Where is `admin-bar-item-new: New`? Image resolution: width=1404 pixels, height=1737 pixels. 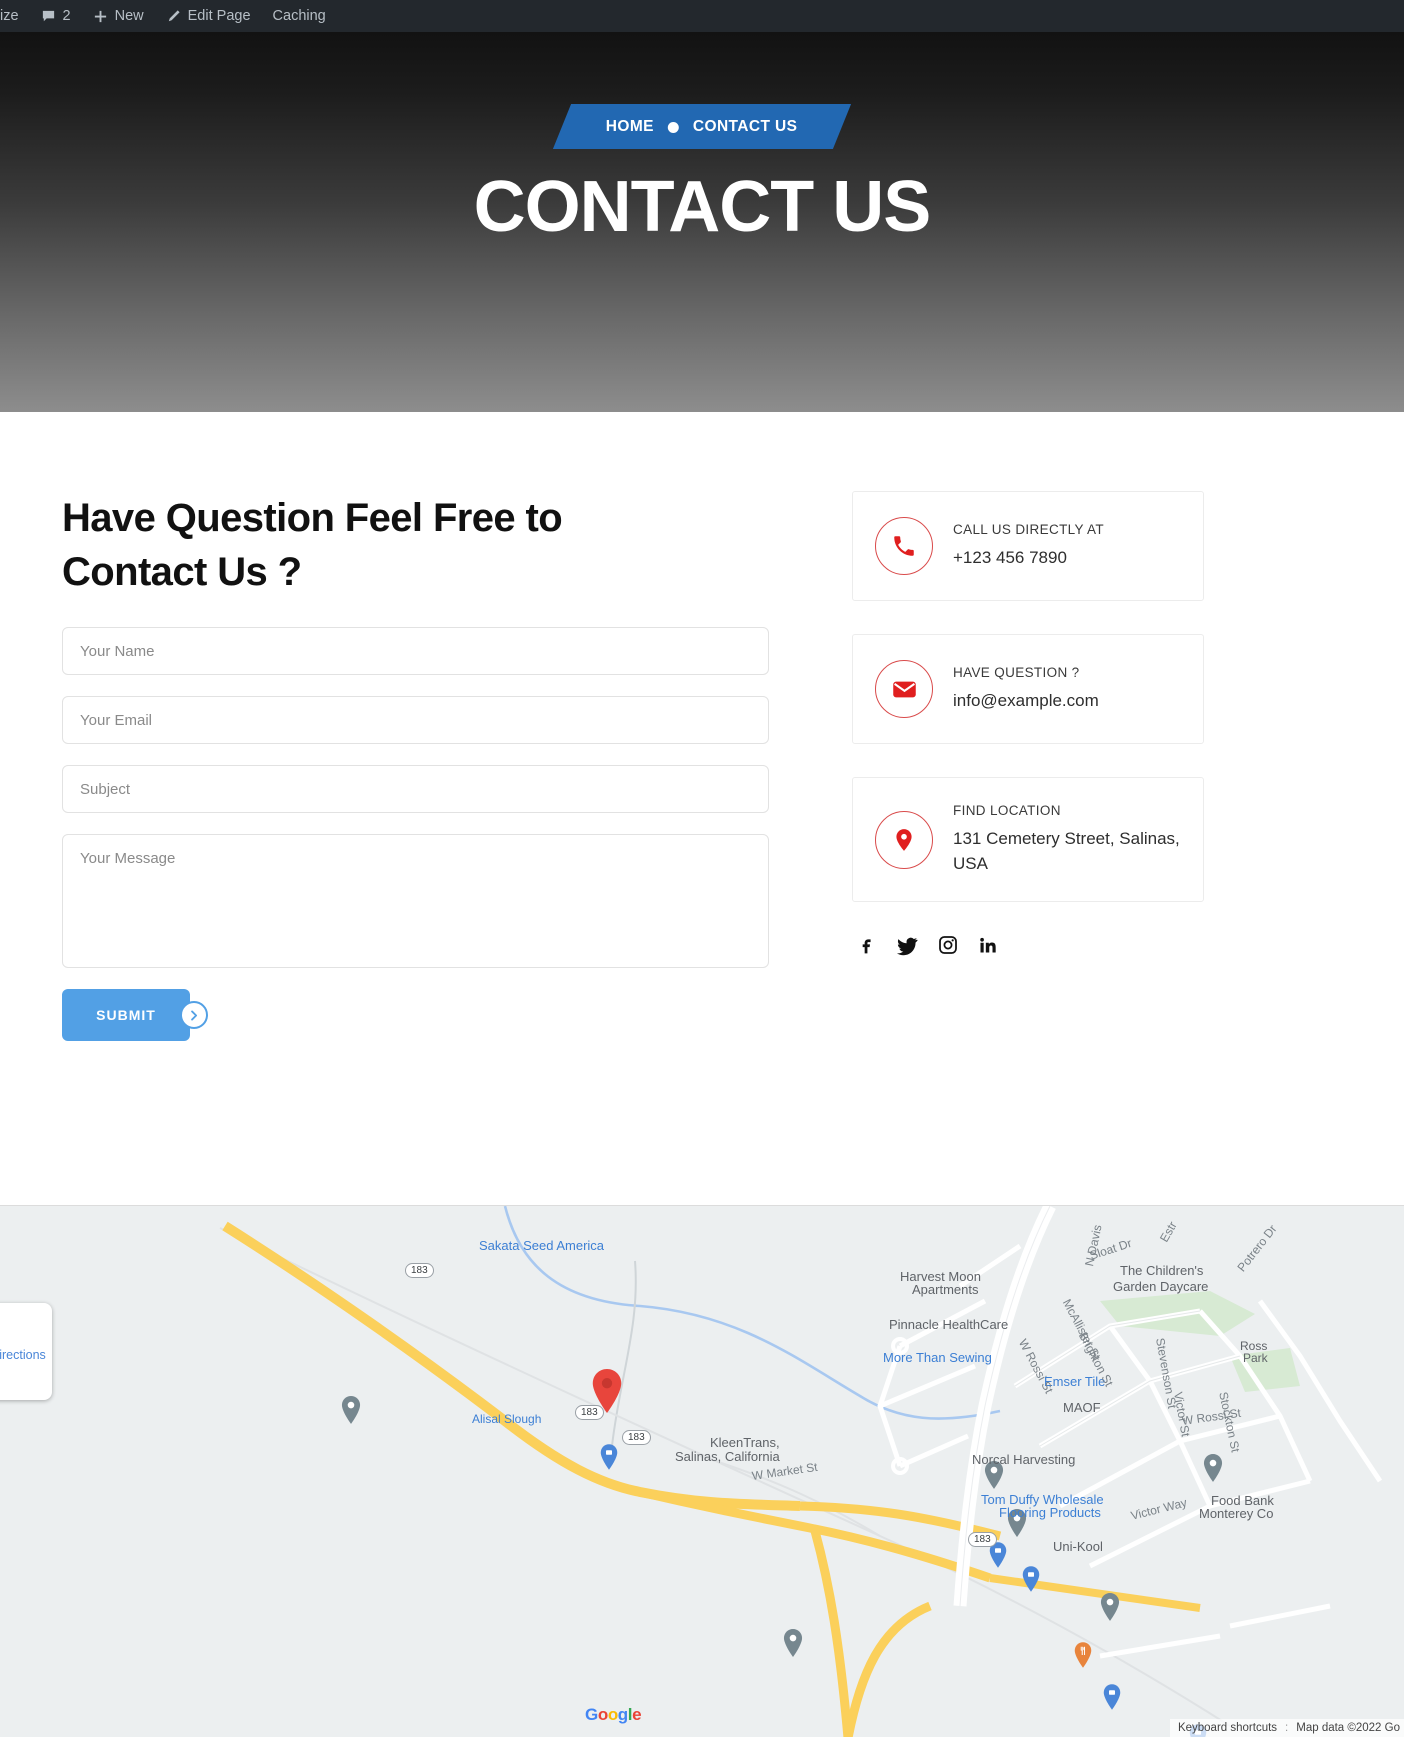
admin-bar-item-new: New is located at coordinates (118, 16).